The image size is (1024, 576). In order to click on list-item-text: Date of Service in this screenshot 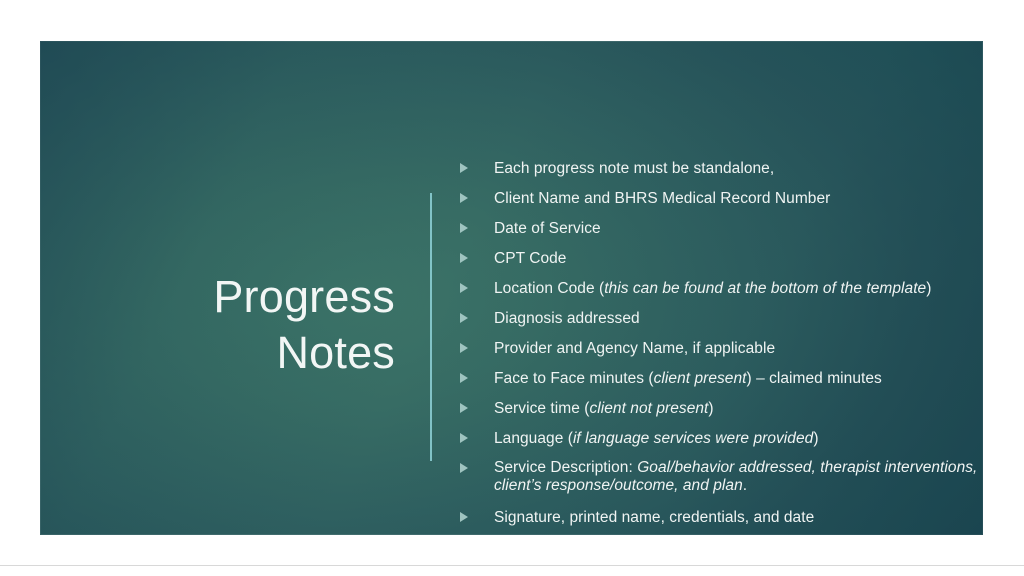, I will do `click(547, 228)`.